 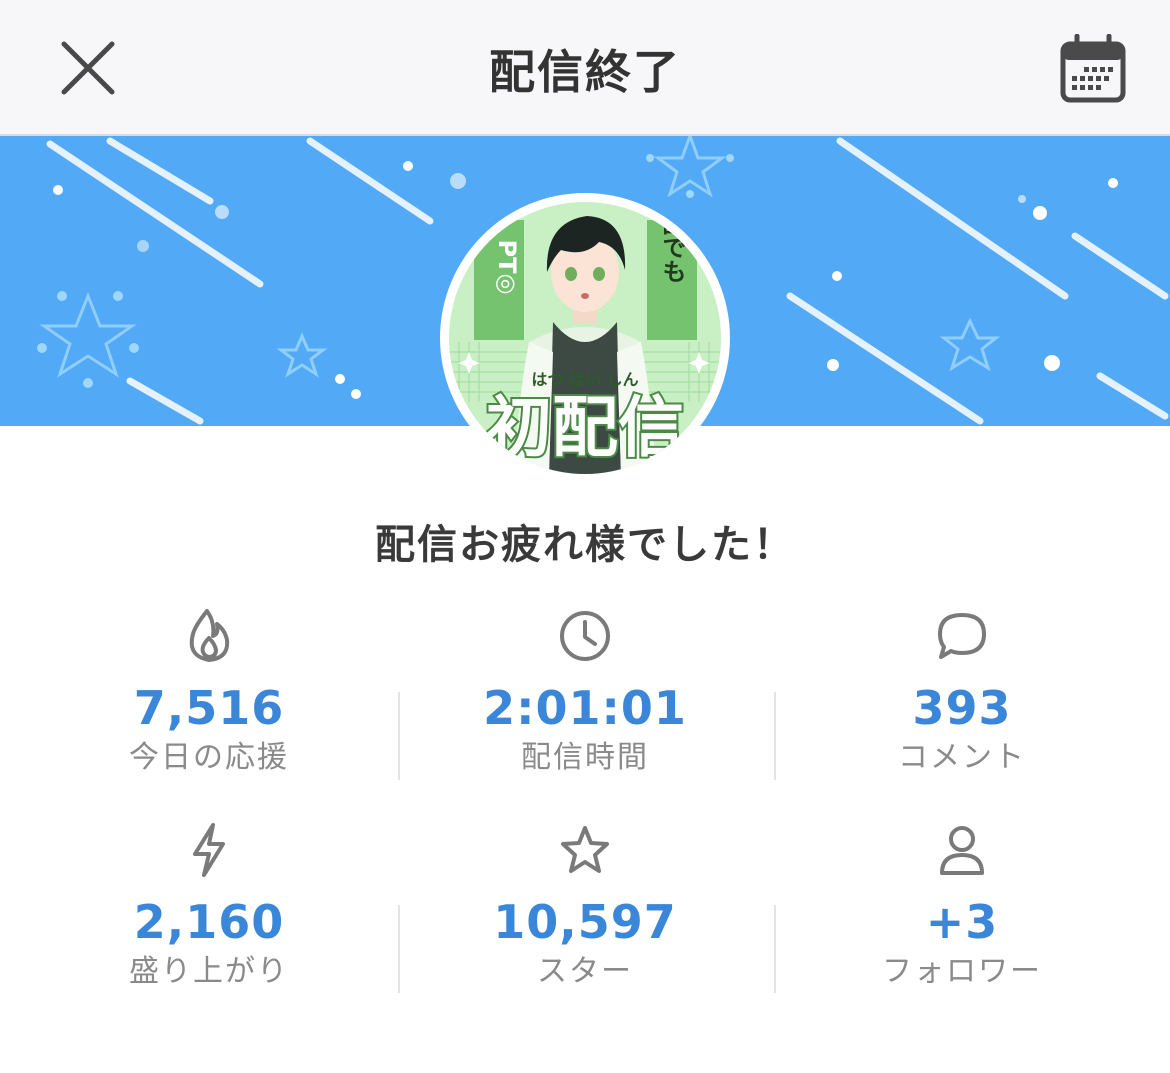 I want to click on stat-excitement: 2,160 盛り上がり, so click(x=209, y=906).